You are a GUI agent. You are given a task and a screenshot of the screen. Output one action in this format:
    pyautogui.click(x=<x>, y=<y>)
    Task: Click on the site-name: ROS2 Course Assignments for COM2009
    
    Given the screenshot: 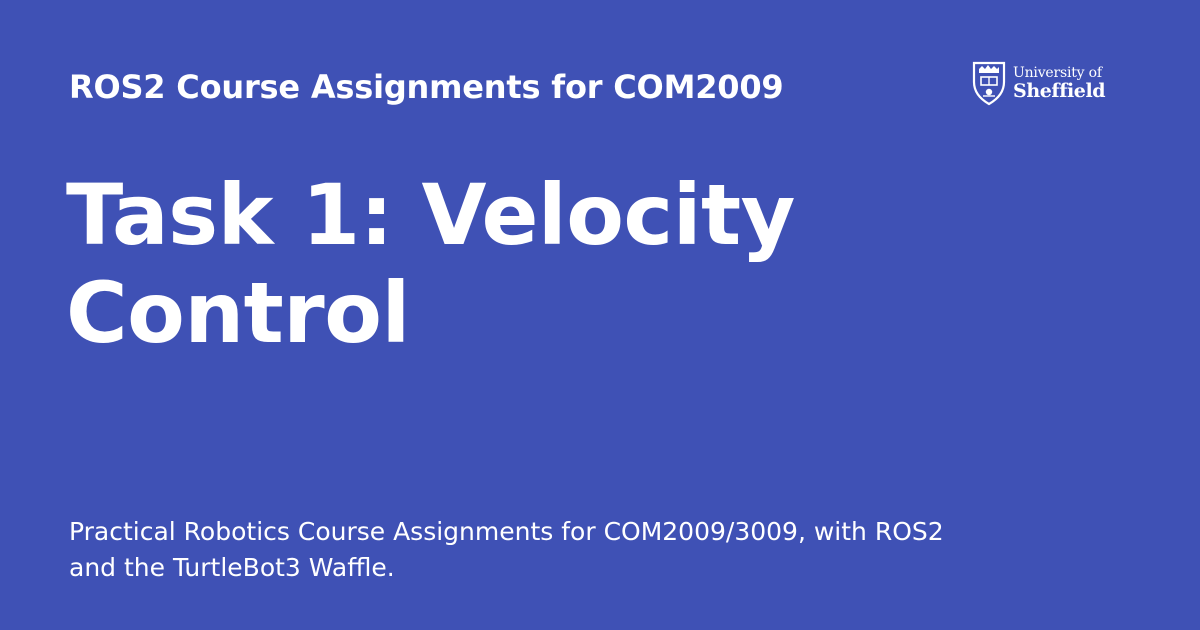 What is the action you would take?
    pyautogui.click(x=426, y=87)
    